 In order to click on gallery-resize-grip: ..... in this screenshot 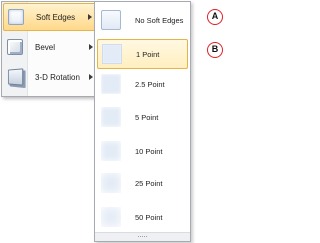, I will do `click(142, 236)`.